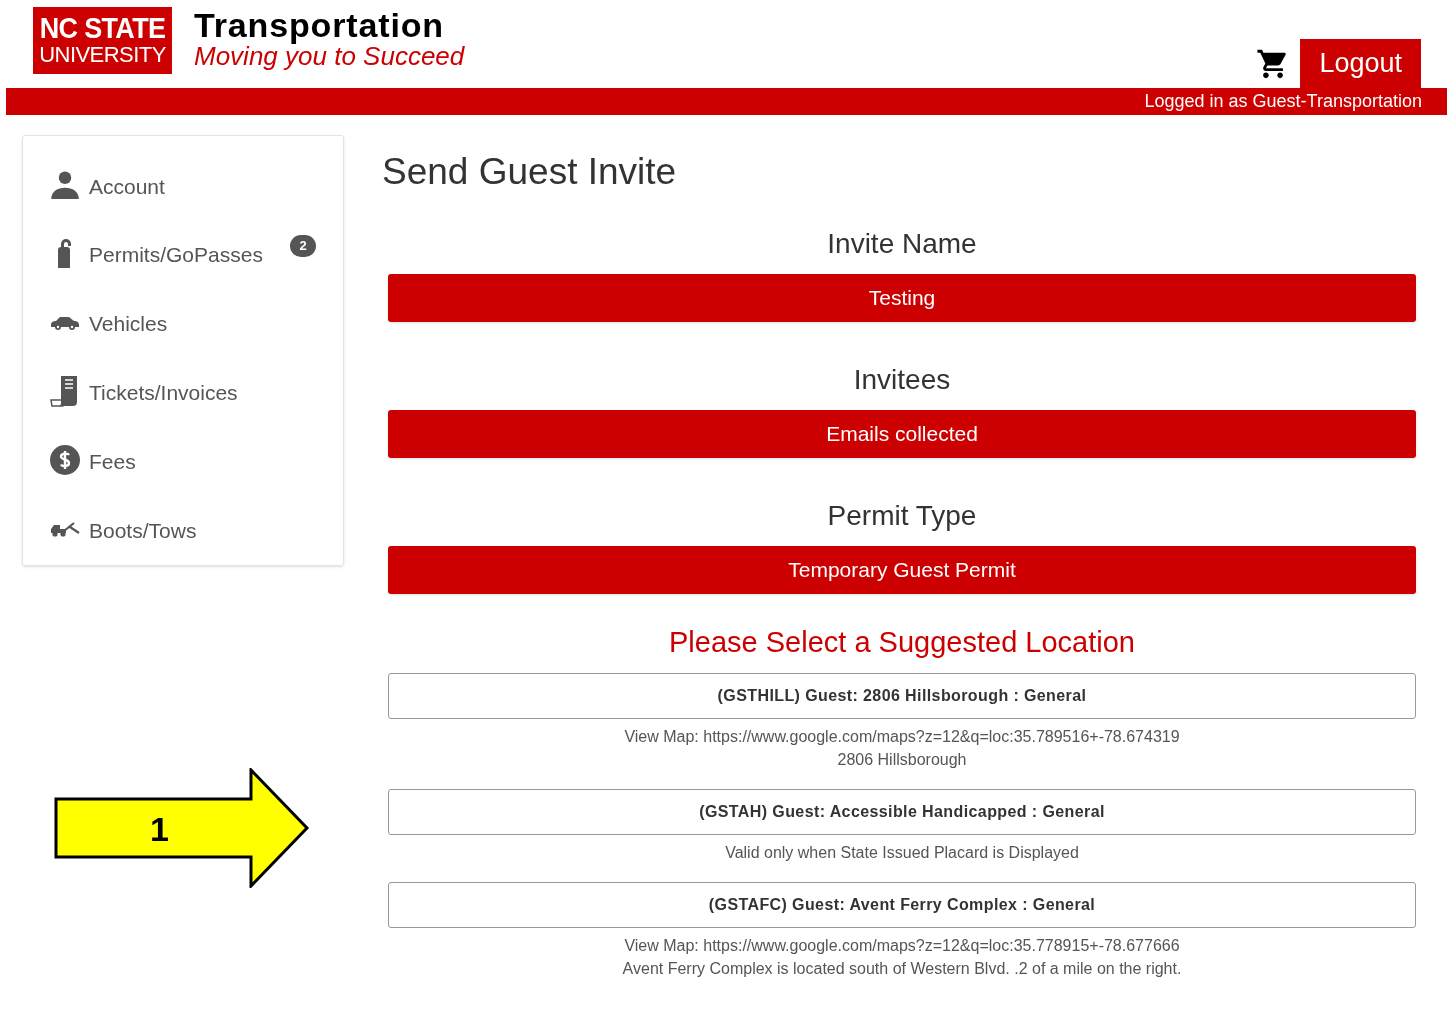 This screenshot has width=1447, height=1019. Describe the element at coordinates (196, 530) in the screenshot. I see `sidebar-item: Boots/Tows` at that location.